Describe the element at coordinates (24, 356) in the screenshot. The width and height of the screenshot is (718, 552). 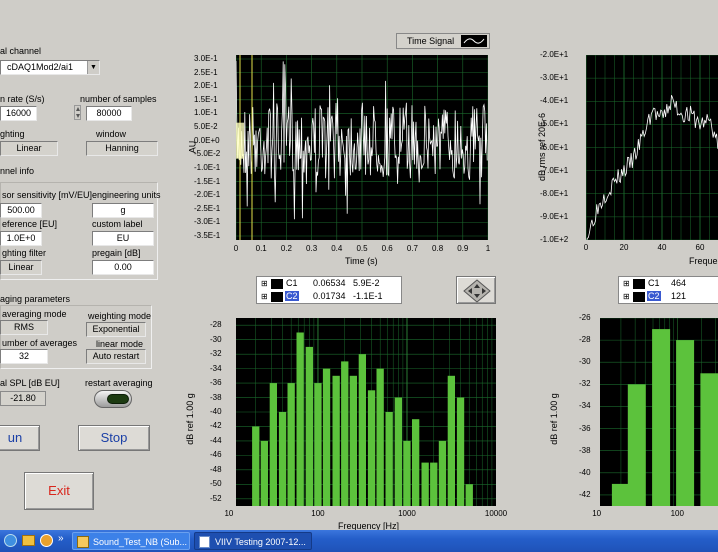
I see `num-averages-input: 32` at that location.